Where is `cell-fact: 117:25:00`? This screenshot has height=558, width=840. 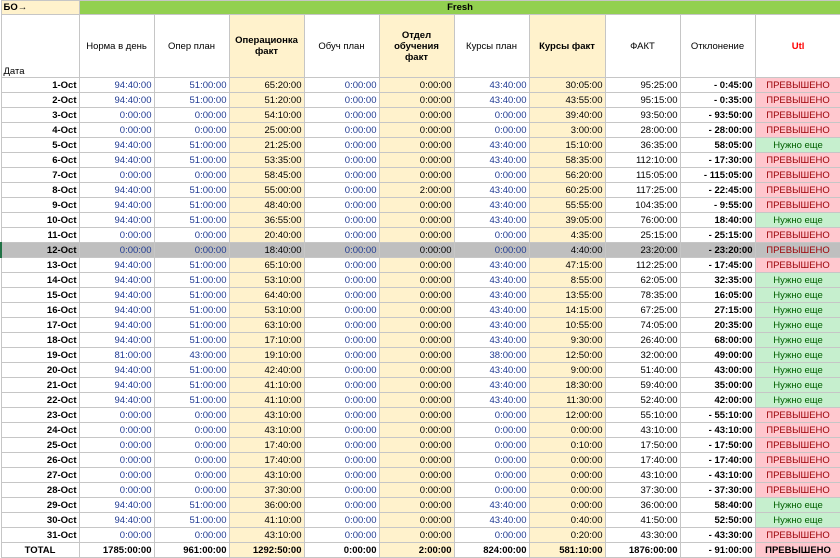 cell-fact: 117:25:00 is located at coordinates (642, 190).